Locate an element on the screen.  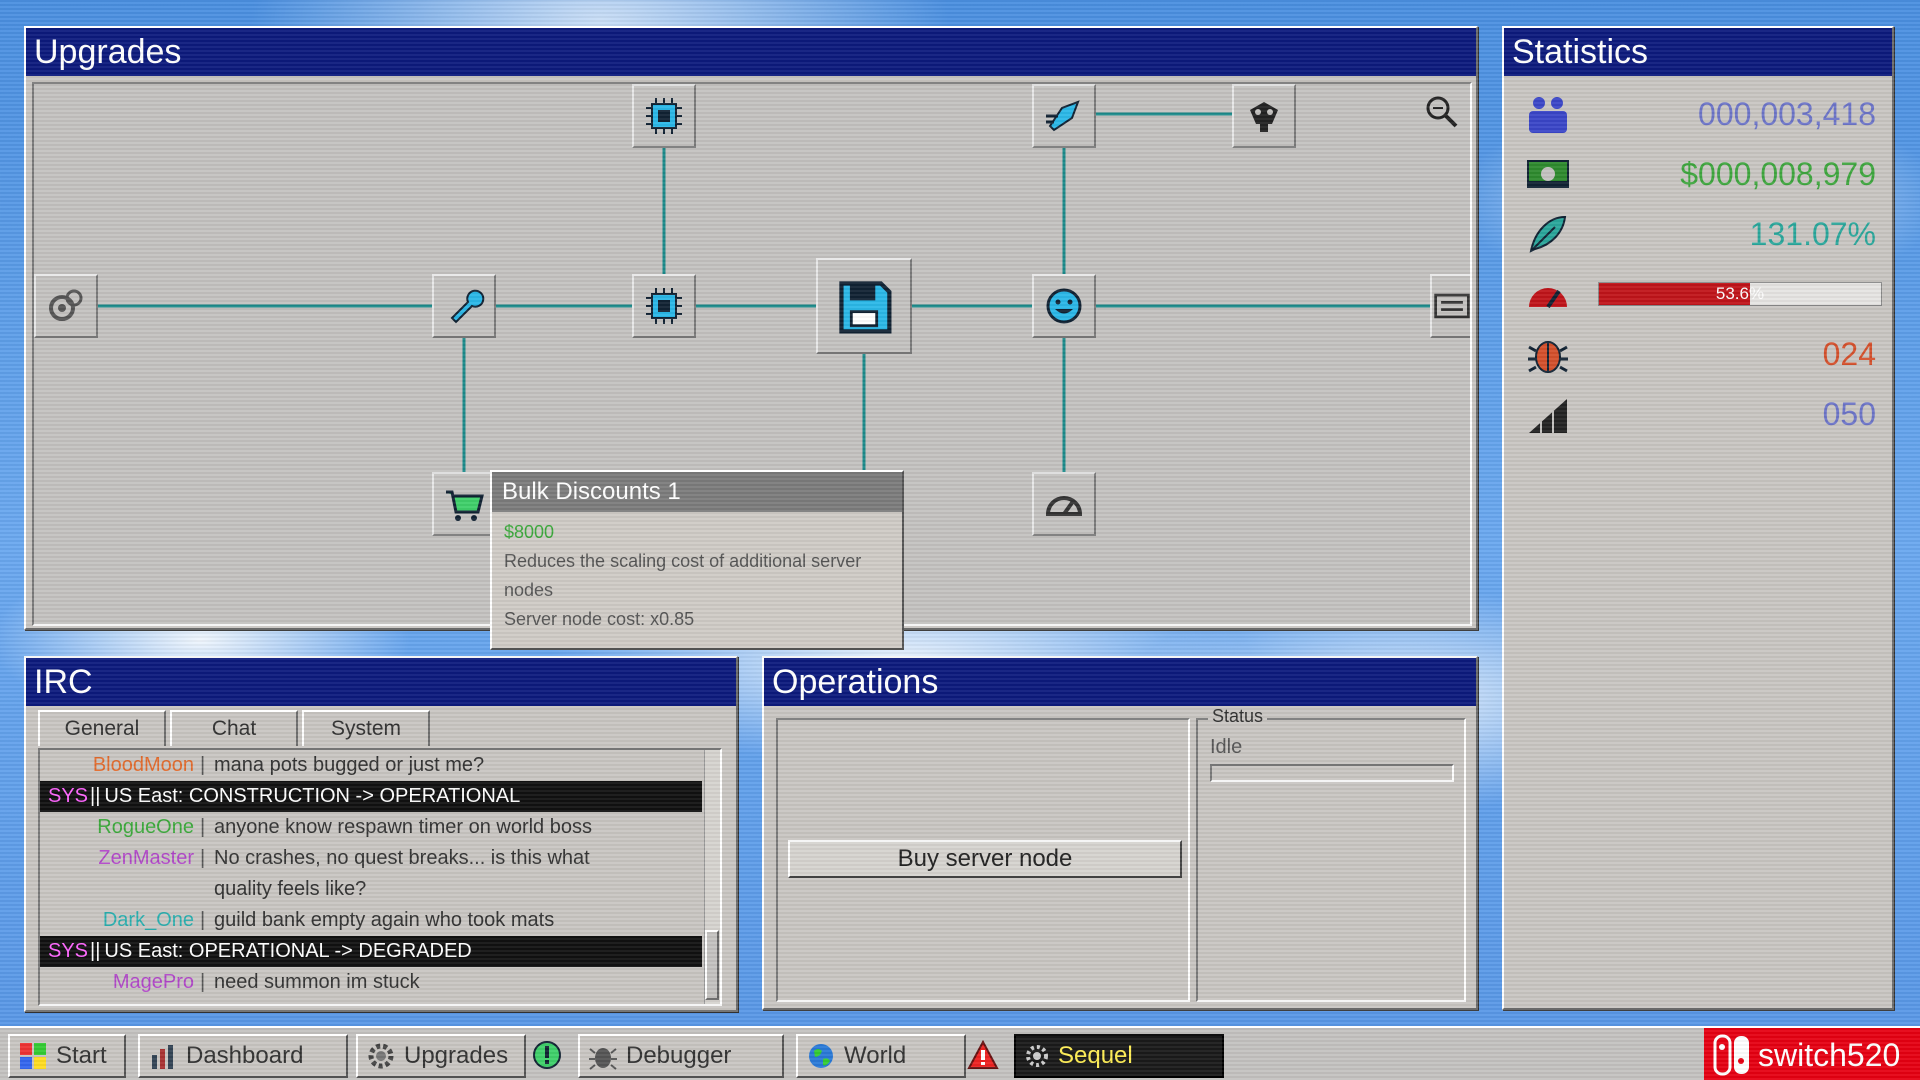
message-text: mana pots bugged or just me? is located at coordinates (349, 765).